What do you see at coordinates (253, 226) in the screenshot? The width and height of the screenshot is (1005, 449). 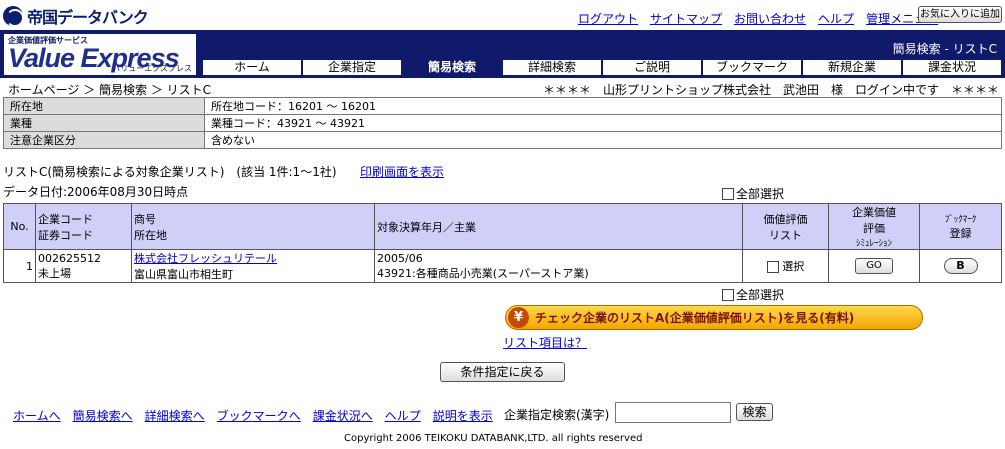 I see `col-name-header: 商号 所在地` at bounding box center [253, 226].